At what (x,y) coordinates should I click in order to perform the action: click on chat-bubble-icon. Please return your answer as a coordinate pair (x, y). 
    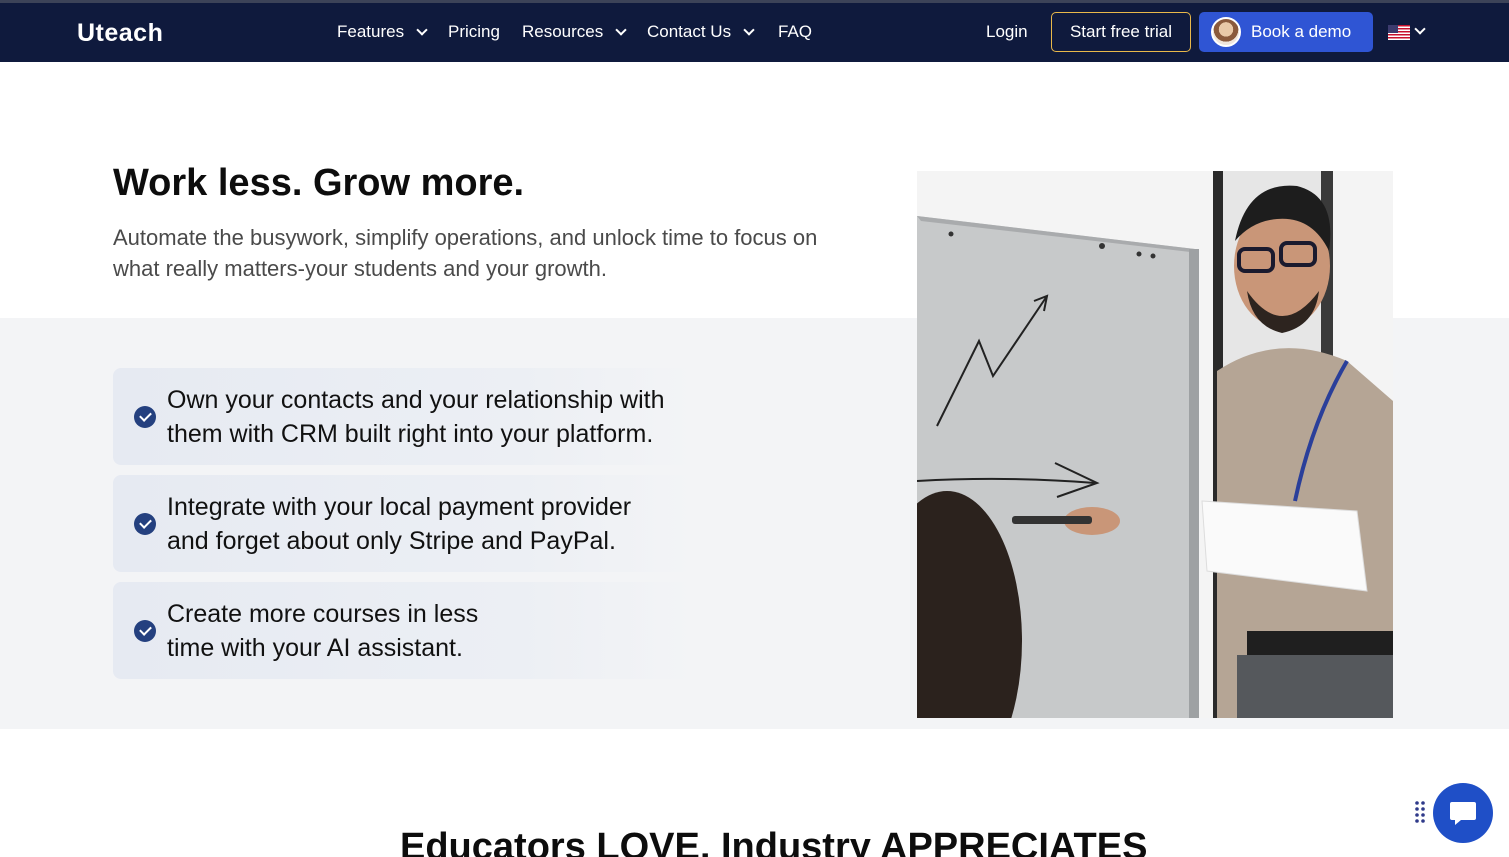
    Looking at the image, I should click on (1463, 813).